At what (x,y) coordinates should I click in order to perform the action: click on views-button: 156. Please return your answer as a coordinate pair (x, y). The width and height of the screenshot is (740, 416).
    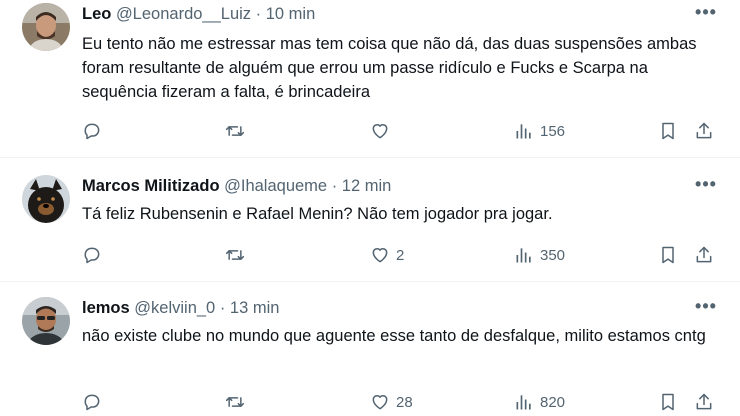
    Looking at the image, I should click on (539, 131).